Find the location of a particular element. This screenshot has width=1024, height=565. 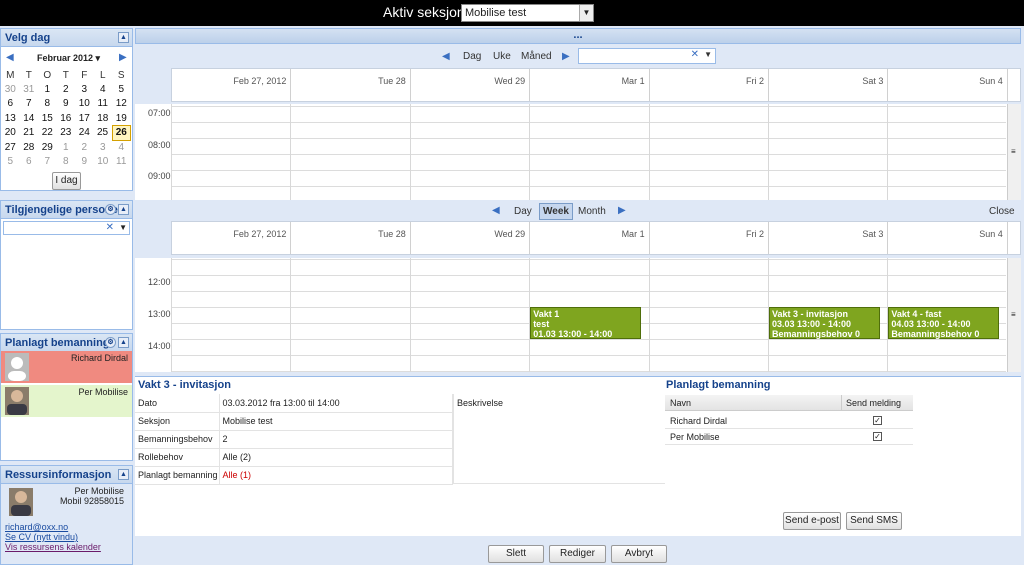

calendar-day: 18 is located at coordinates (103, 118).